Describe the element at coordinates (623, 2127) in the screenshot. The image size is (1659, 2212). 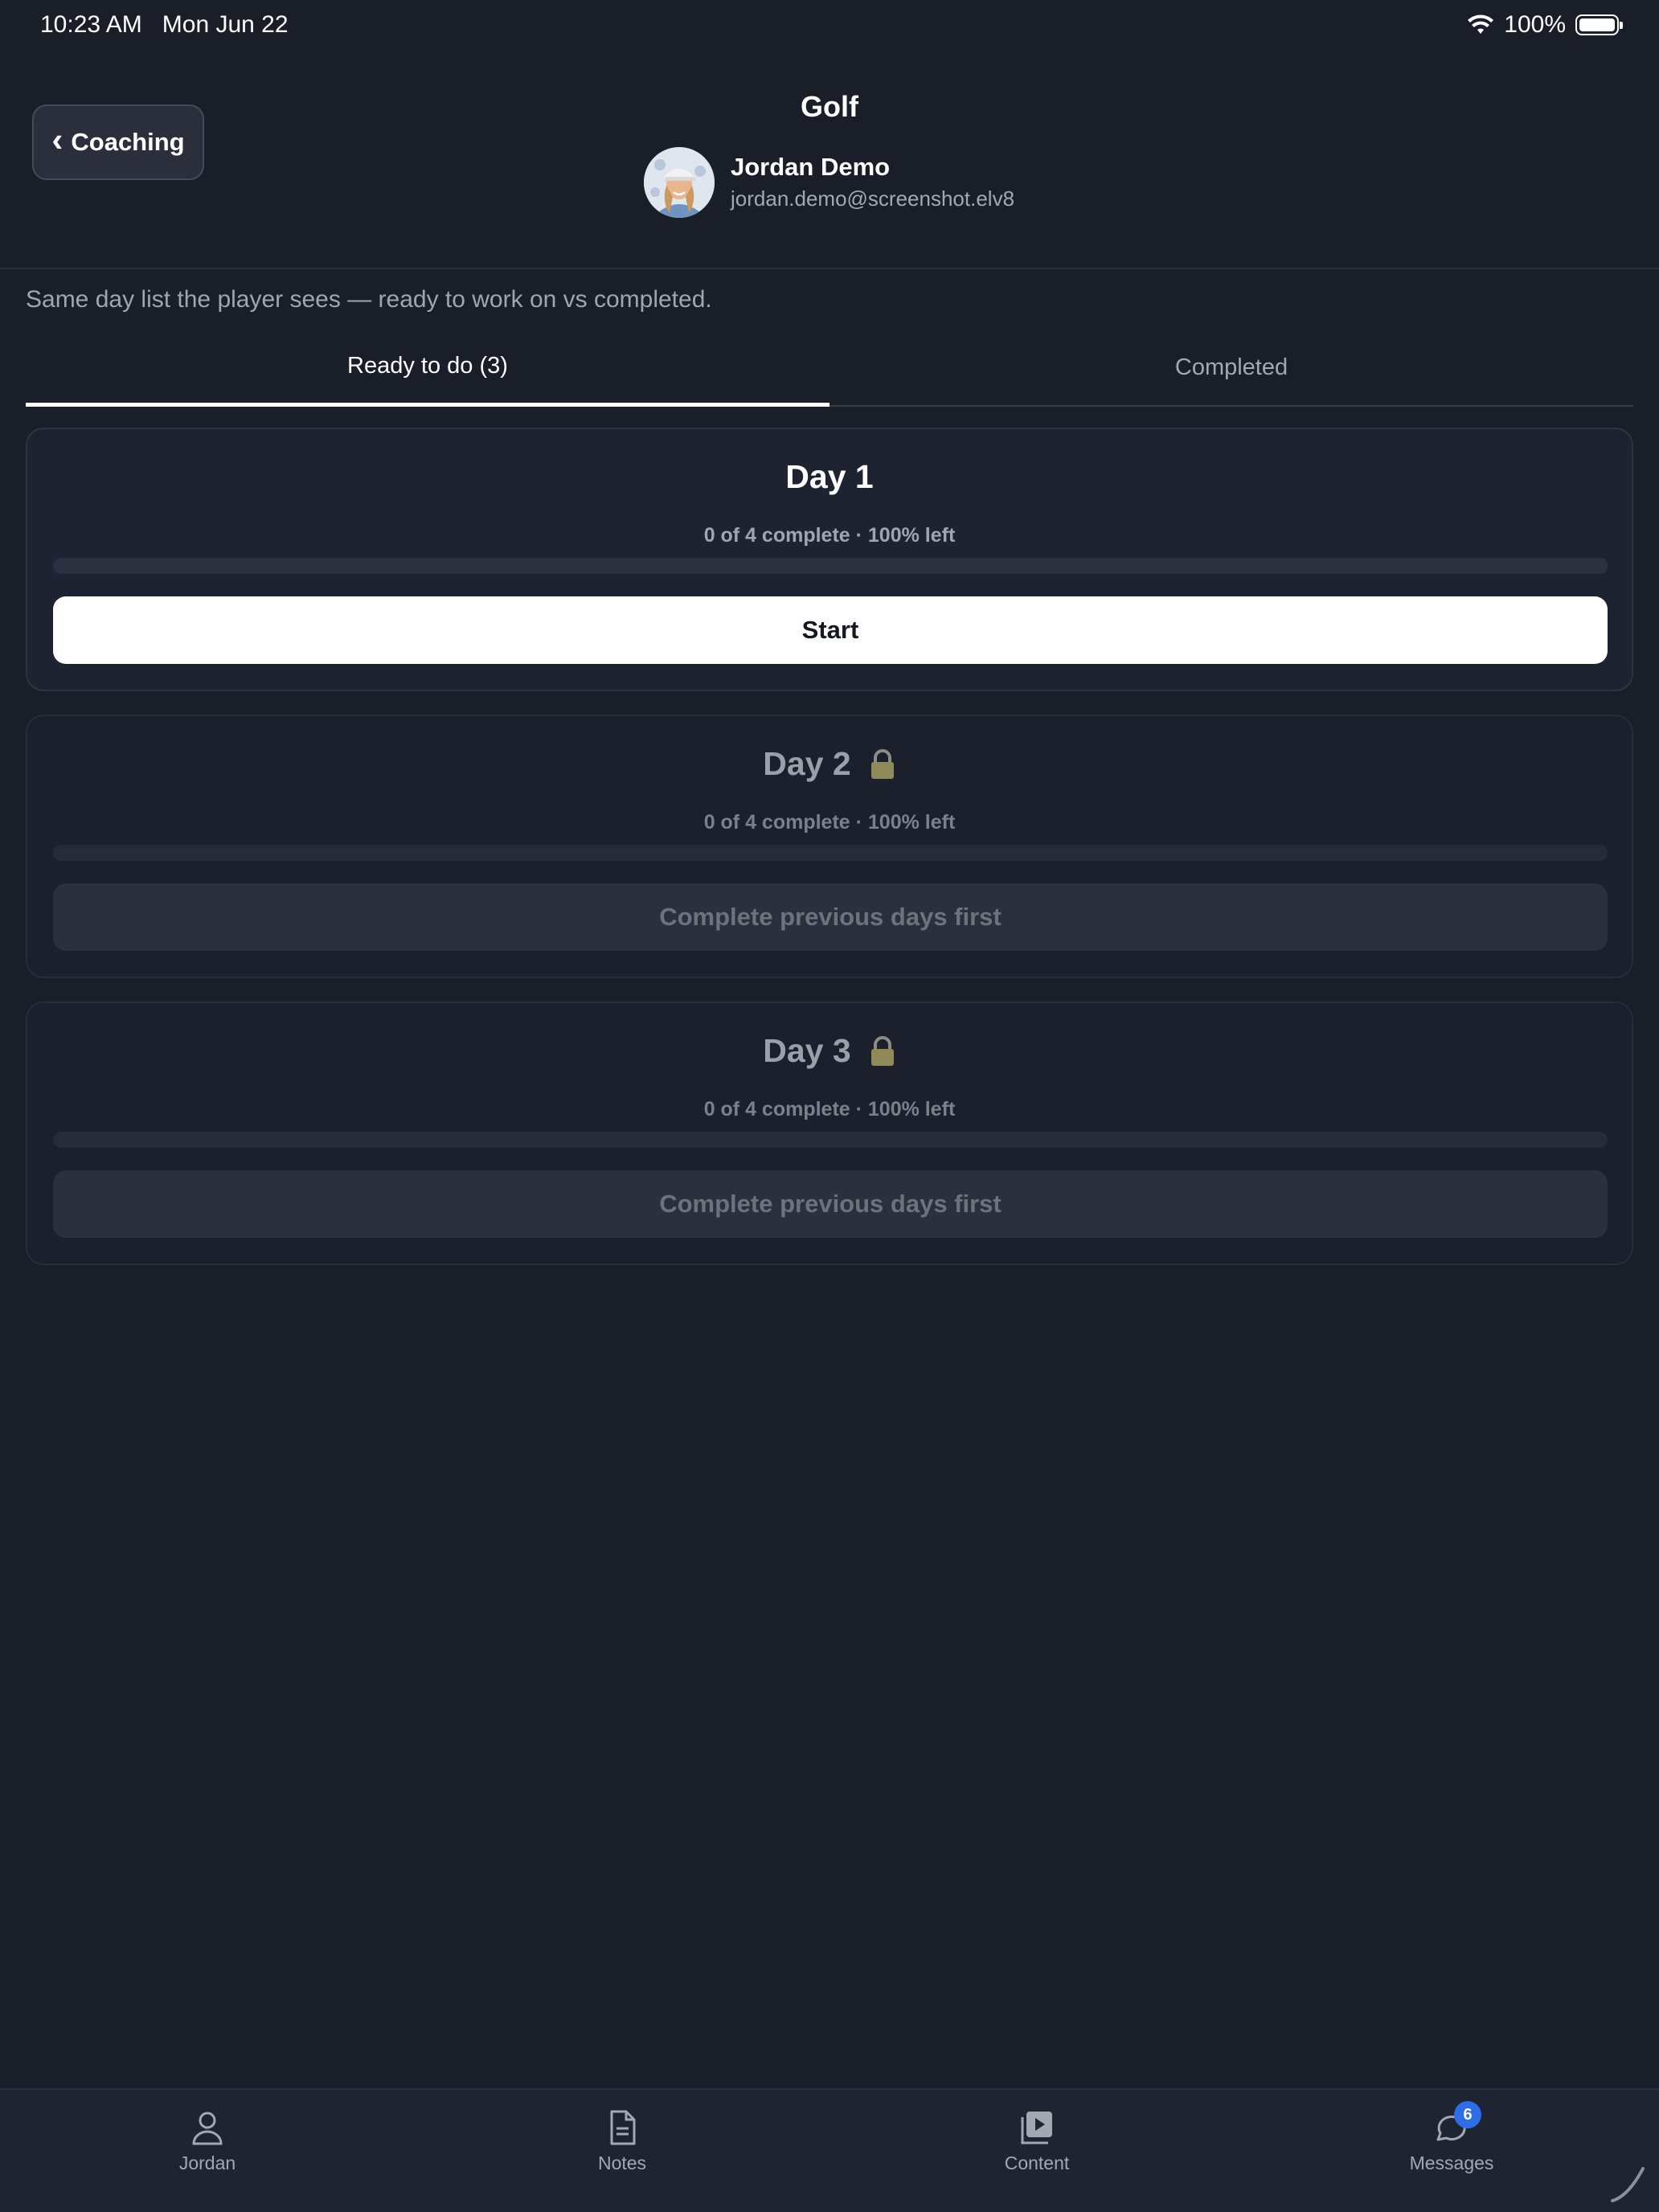
I see `document-icon` at that location.